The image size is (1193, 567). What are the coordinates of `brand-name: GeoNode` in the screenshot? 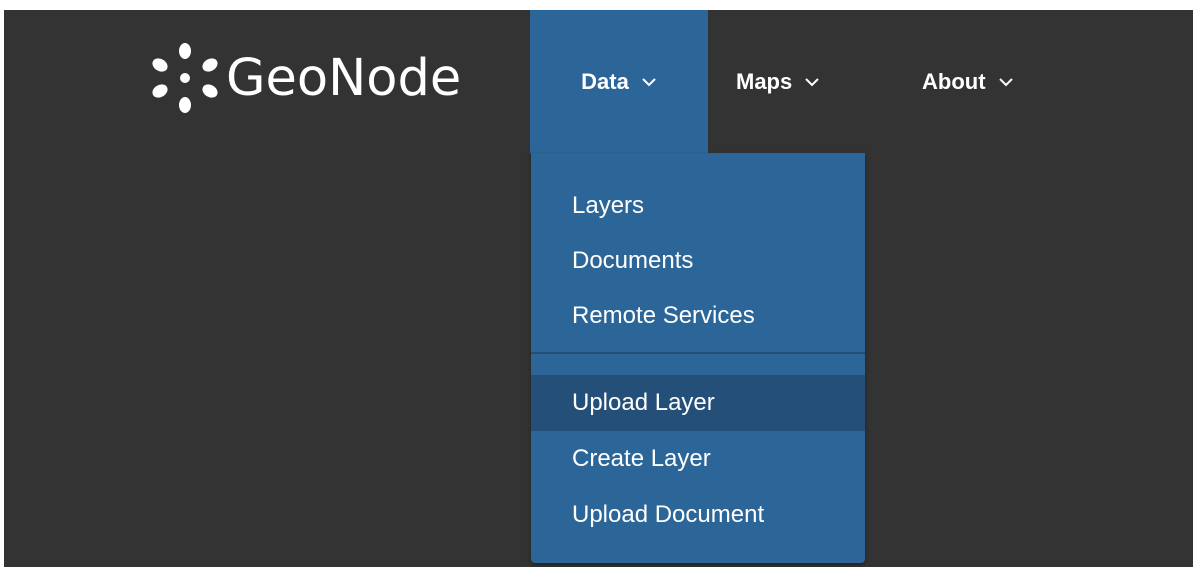 It's located at (344, 78).